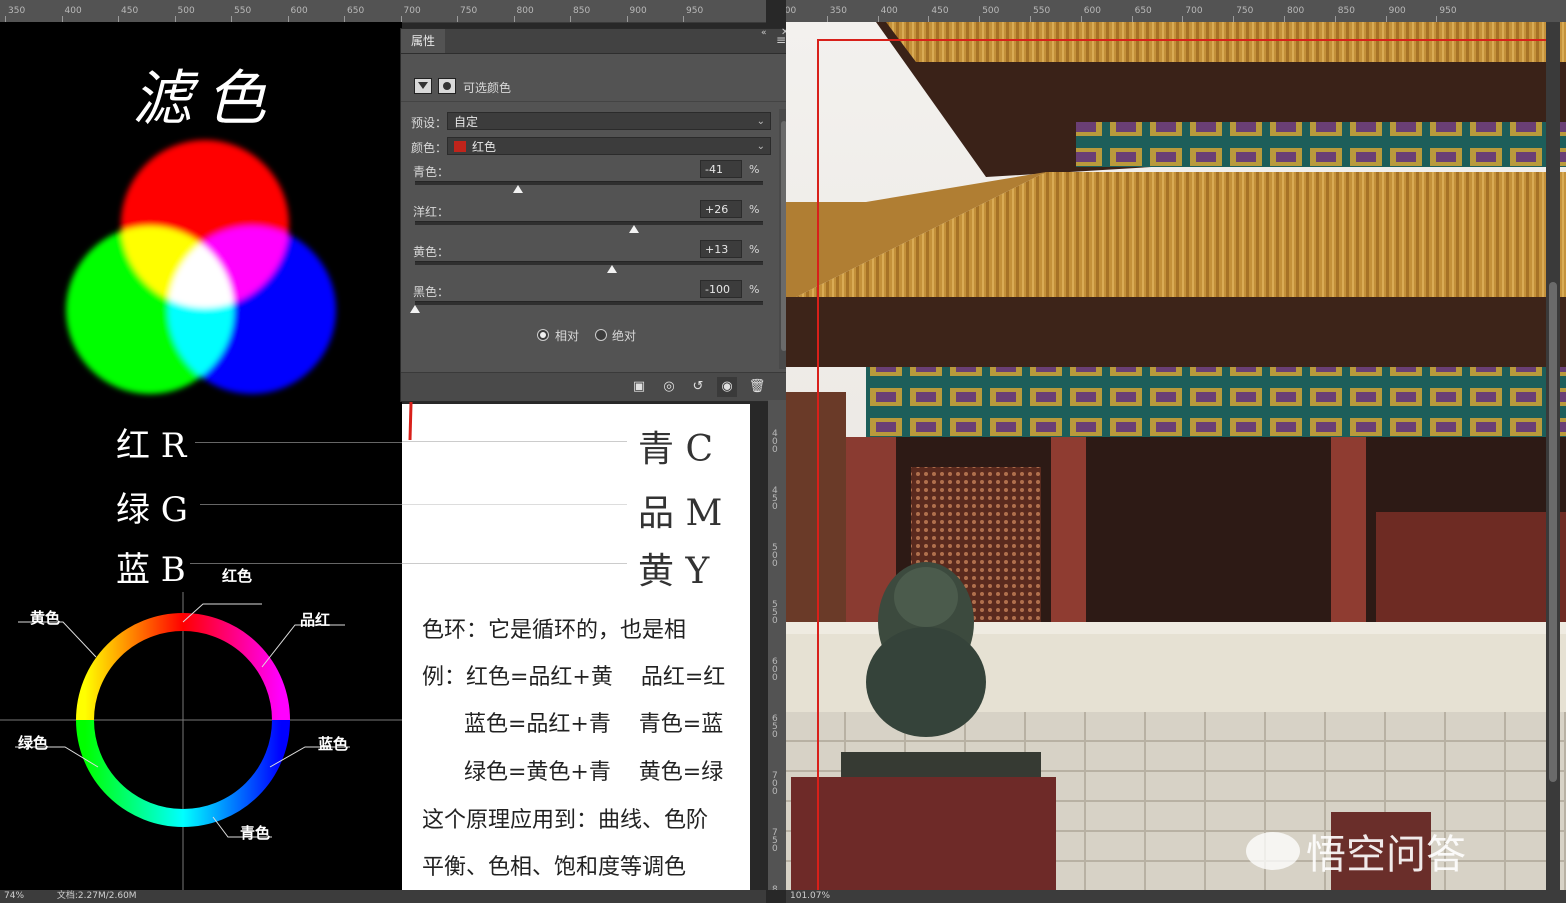  Describe the element at coordinates (431, 172) in the screenshot. I see `slider-label-cyan: 青色：` at that location.